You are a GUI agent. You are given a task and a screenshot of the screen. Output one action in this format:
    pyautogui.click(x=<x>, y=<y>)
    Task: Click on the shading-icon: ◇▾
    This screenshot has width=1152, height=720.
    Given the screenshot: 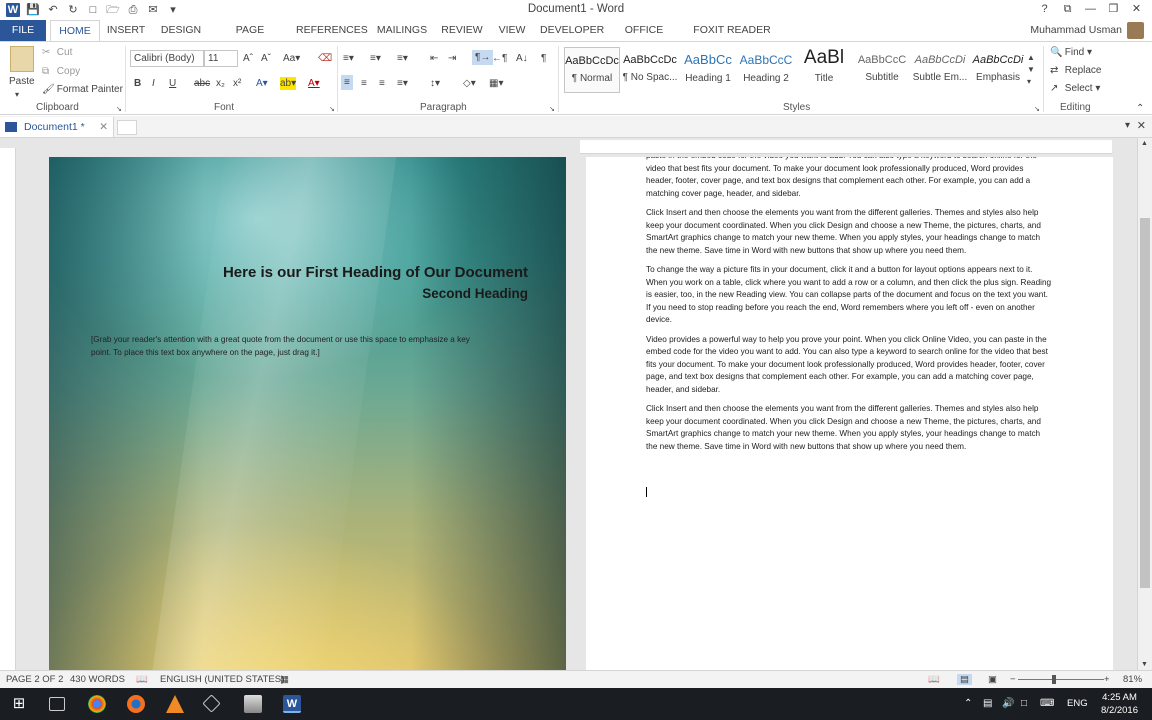 What is the action you would take?
    pyautogui.click(x=469, y=83)
    